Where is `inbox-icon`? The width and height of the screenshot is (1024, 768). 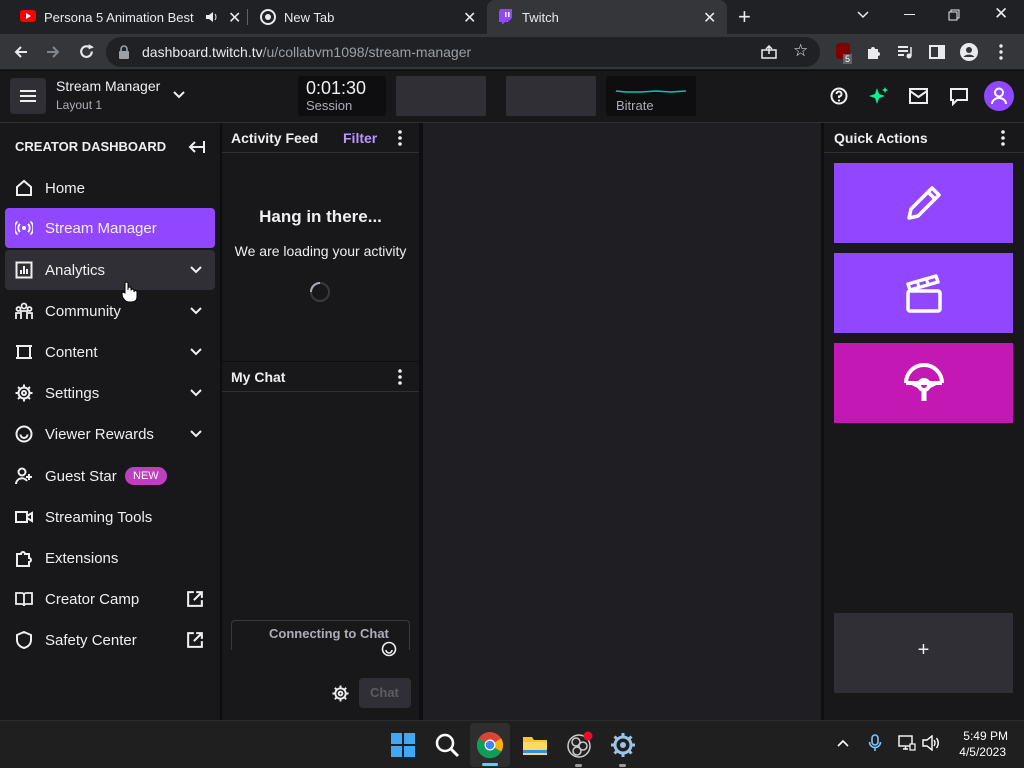
inbox-icon is located at coordinates (918, 96).